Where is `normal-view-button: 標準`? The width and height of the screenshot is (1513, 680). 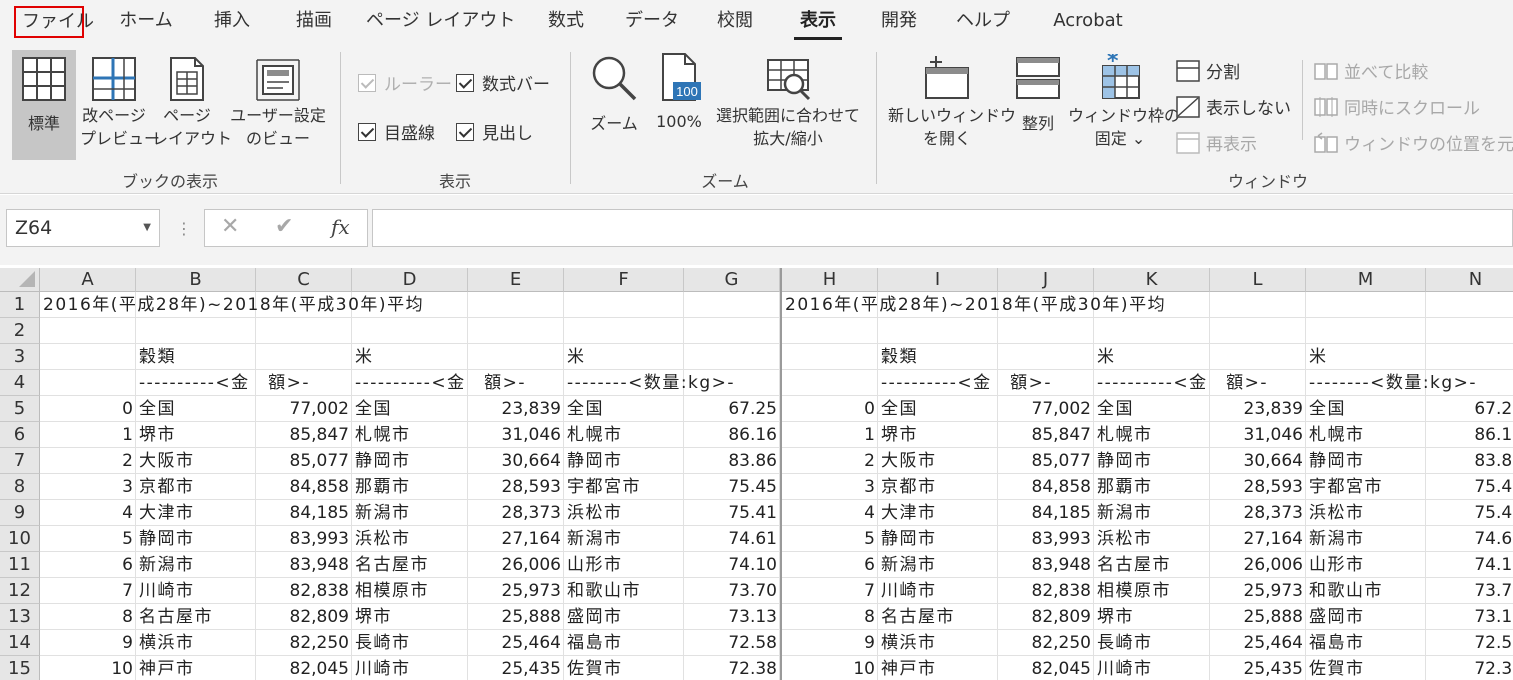 normal-view-button: 標準 is located at coordinates (44, 105).